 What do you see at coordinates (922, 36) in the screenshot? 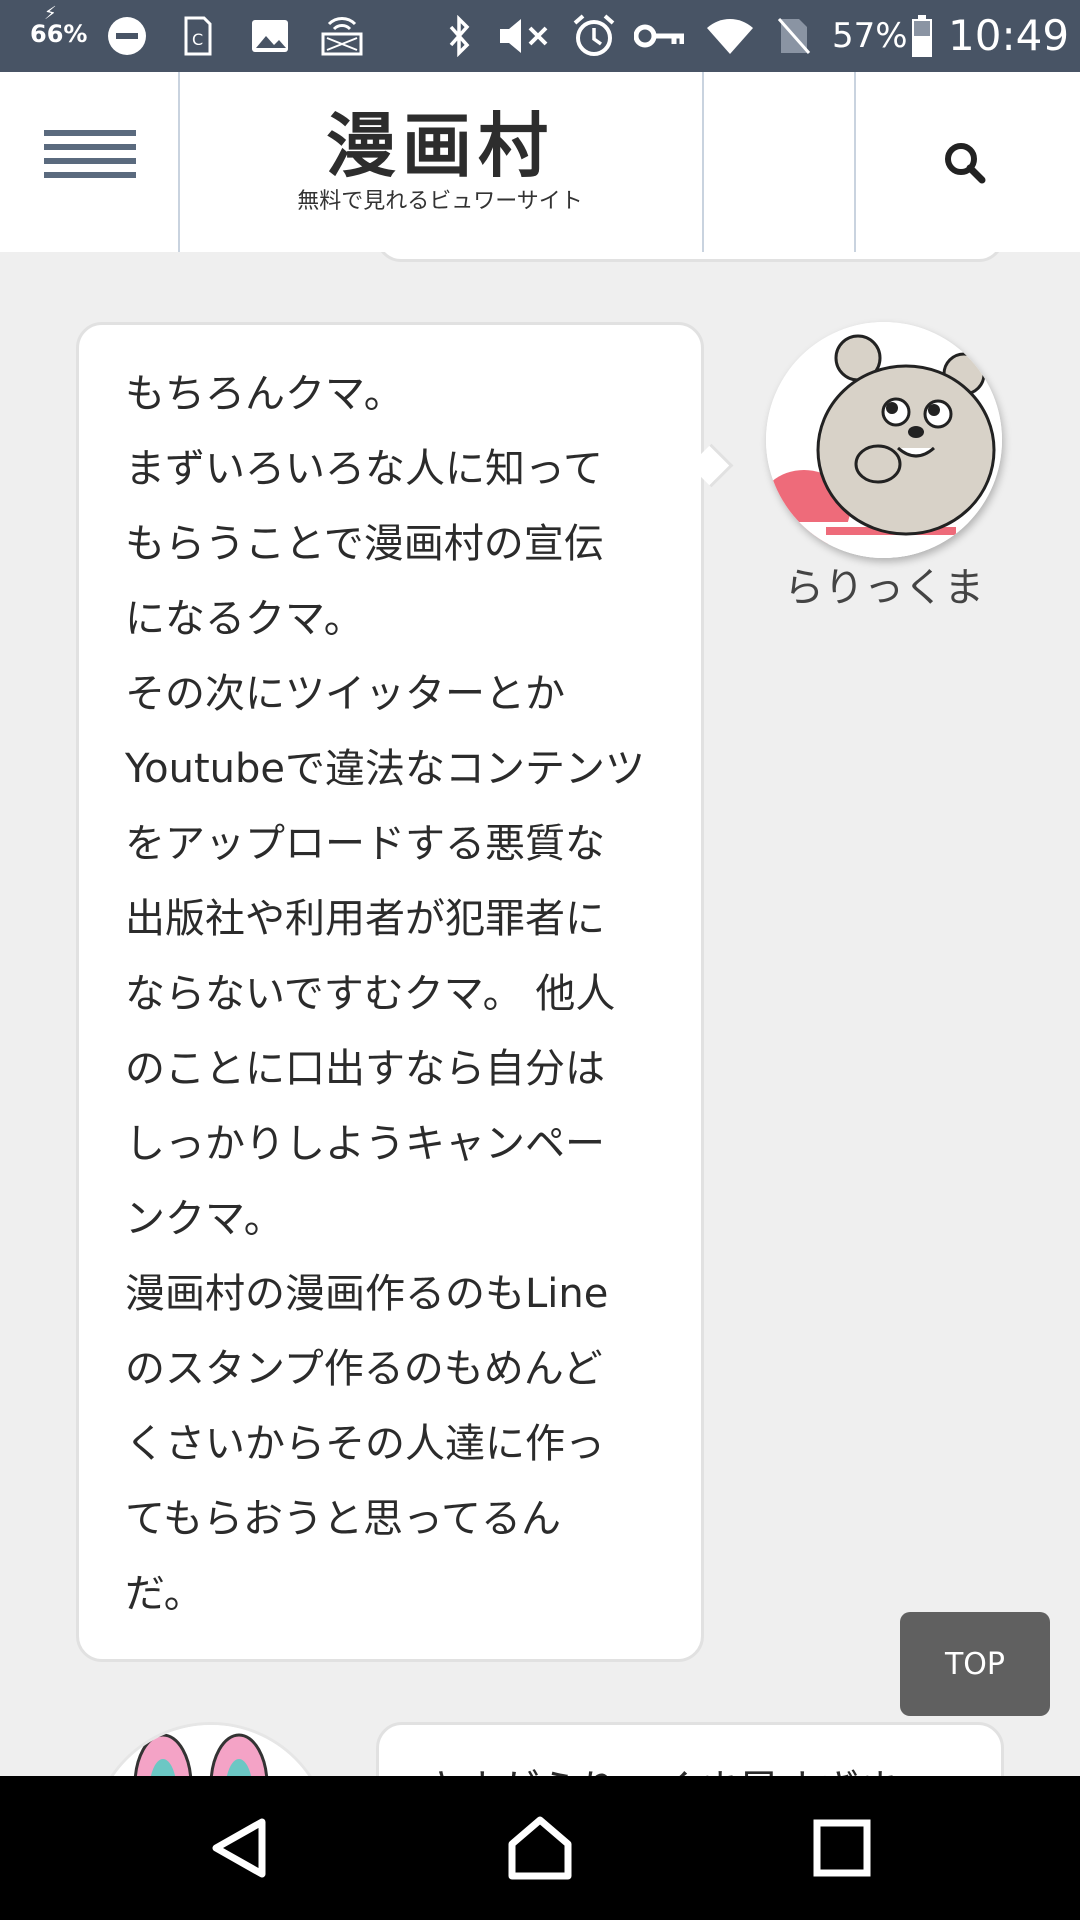
I see `battery-icon` at bounding box center [922, 36].